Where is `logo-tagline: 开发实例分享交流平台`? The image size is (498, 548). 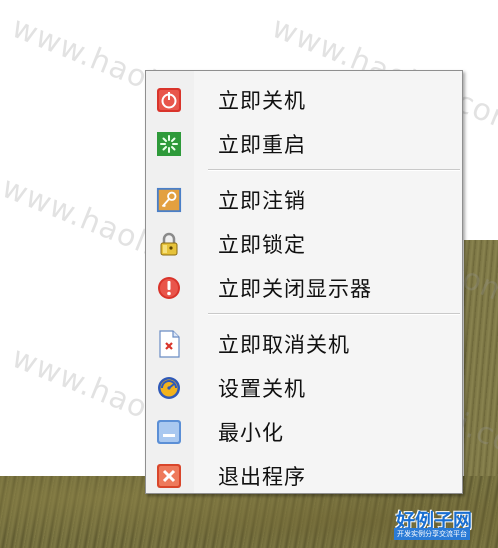 logo-tagline: 开发实例分享交流平台 is located at coordinates (432, 534).